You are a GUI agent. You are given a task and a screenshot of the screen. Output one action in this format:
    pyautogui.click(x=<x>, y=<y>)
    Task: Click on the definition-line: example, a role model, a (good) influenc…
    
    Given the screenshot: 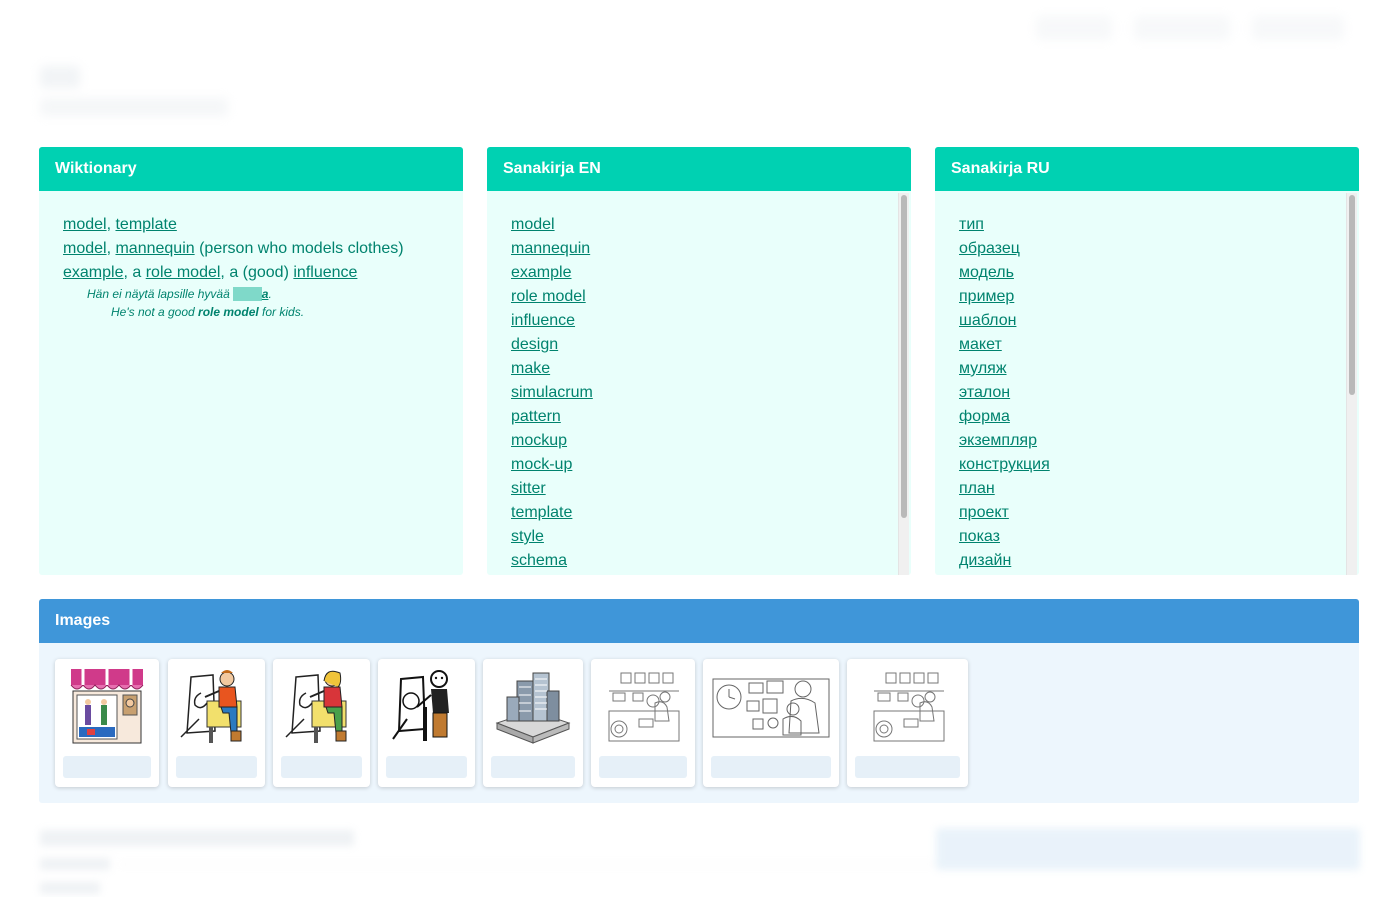 What is the action you would take?
    pyautogui.click(x=251, y=273)
    